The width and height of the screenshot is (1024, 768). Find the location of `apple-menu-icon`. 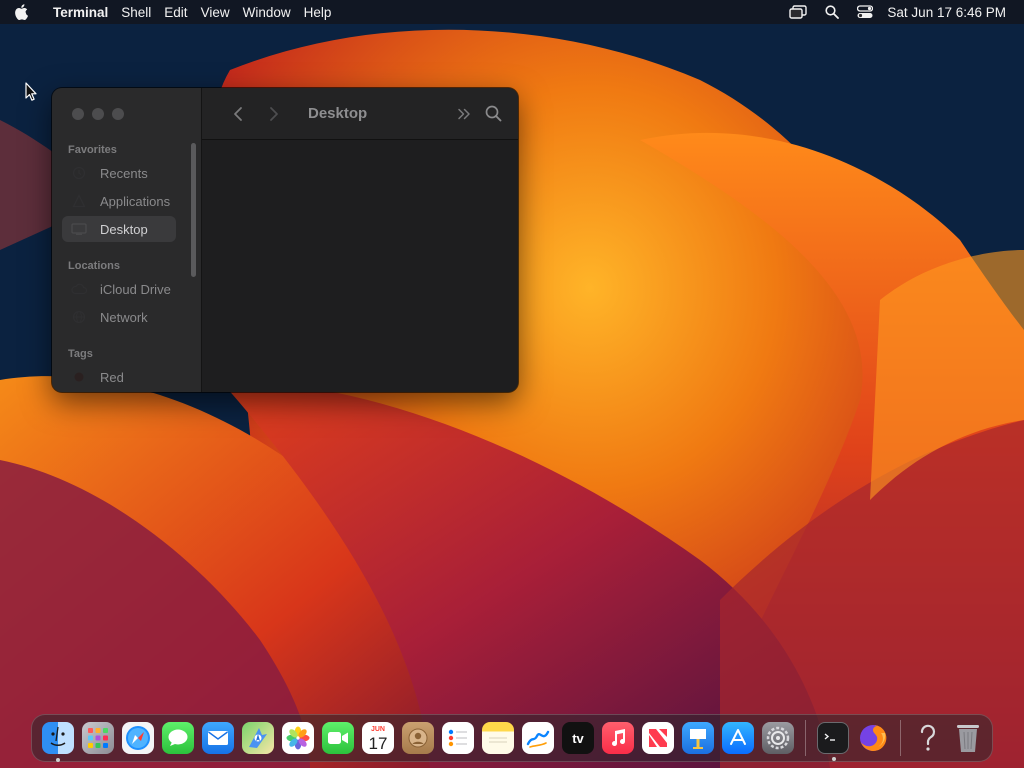

apple-menu-icon is located at coordinates (27, 12).